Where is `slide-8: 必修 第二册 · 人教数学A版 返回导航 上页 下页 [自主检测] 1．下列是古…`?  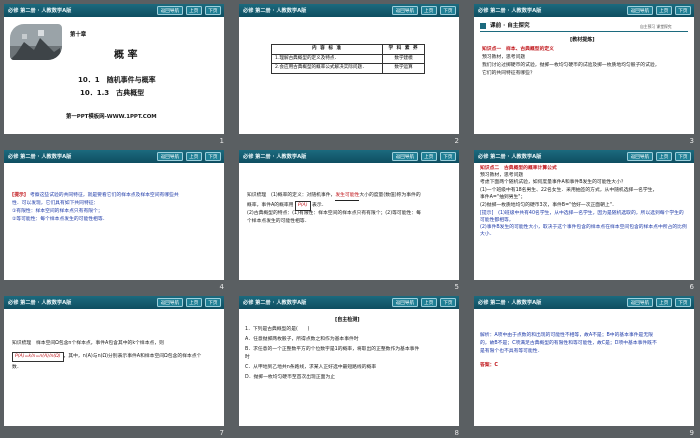
slide-8: 必修 第二册 · 人教数学A版 返回导航 上页 下页 [自主检测] 1．下列是古… is located at coordinates (349, 361).